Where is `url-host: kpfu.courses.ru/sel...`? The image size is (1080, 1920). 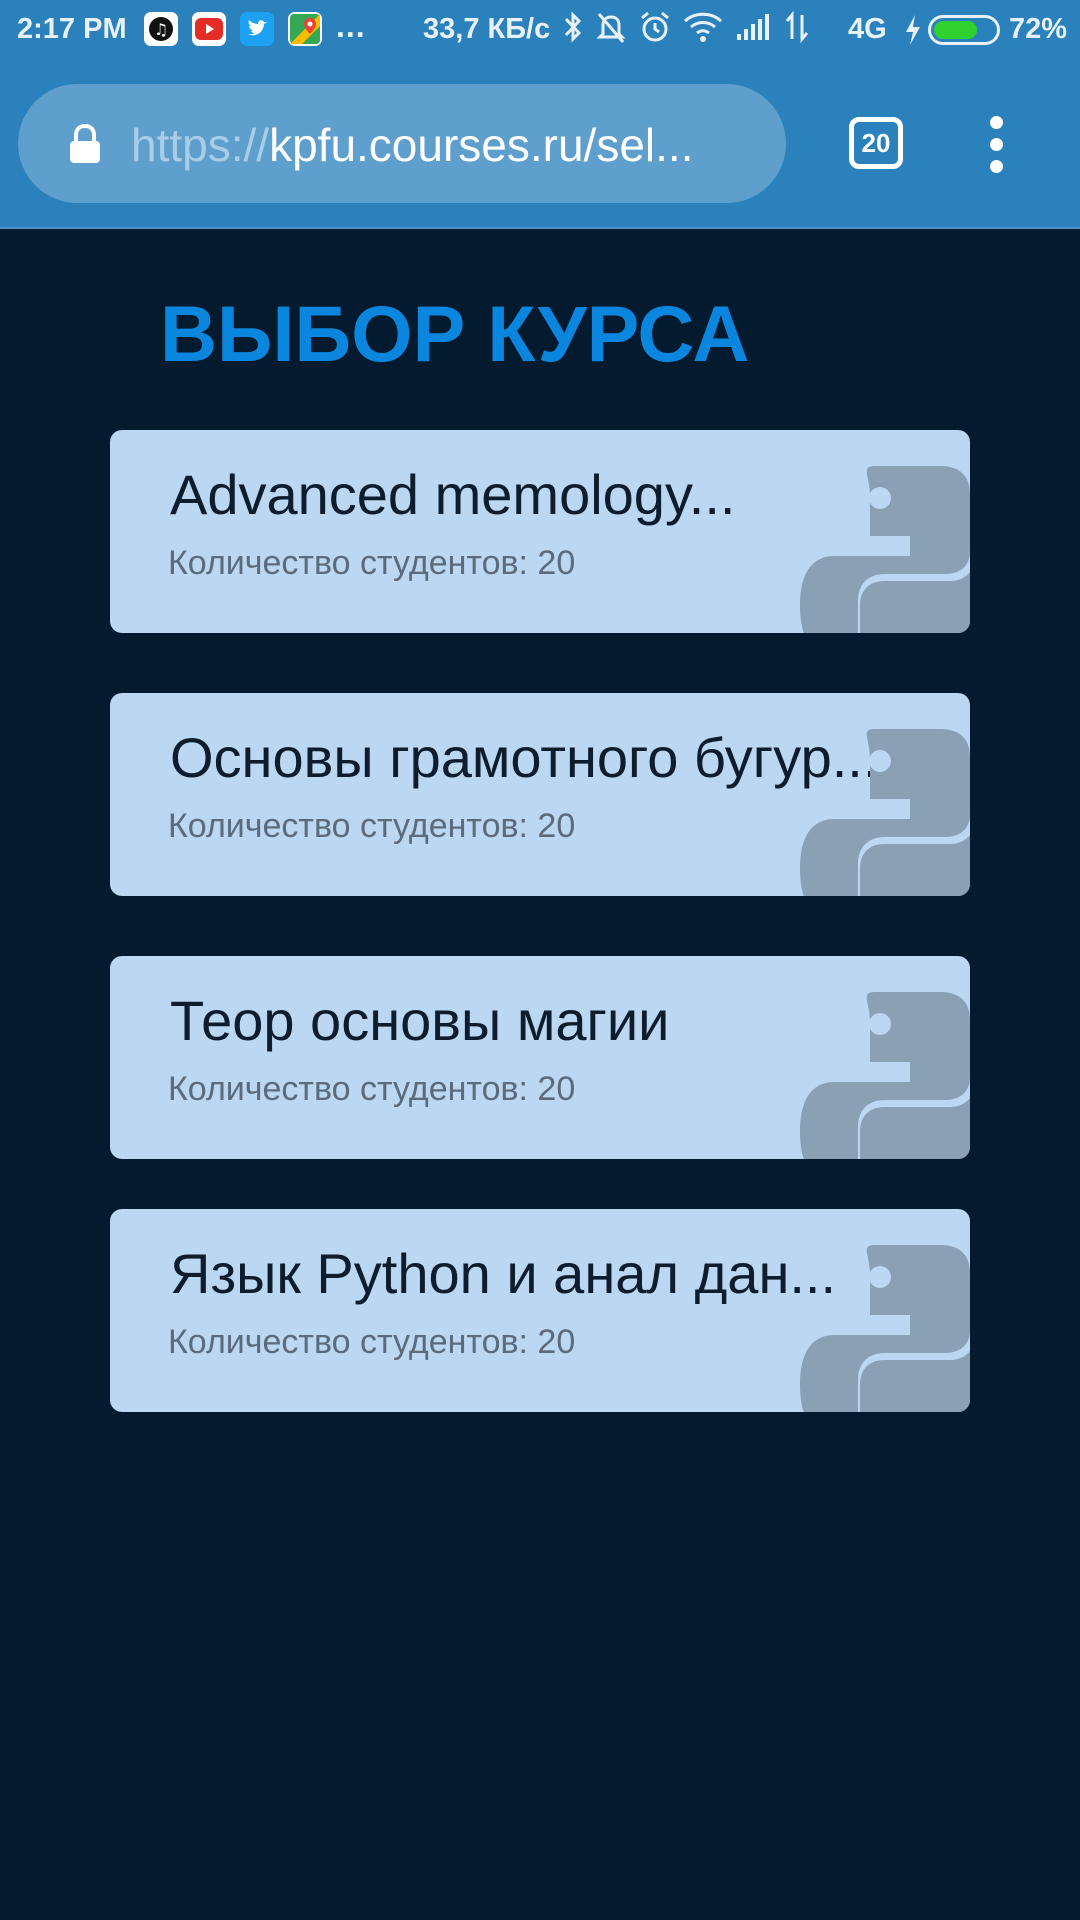 url-host: kpfu.courses.ru/sel... is located at coordinates (481, 145).